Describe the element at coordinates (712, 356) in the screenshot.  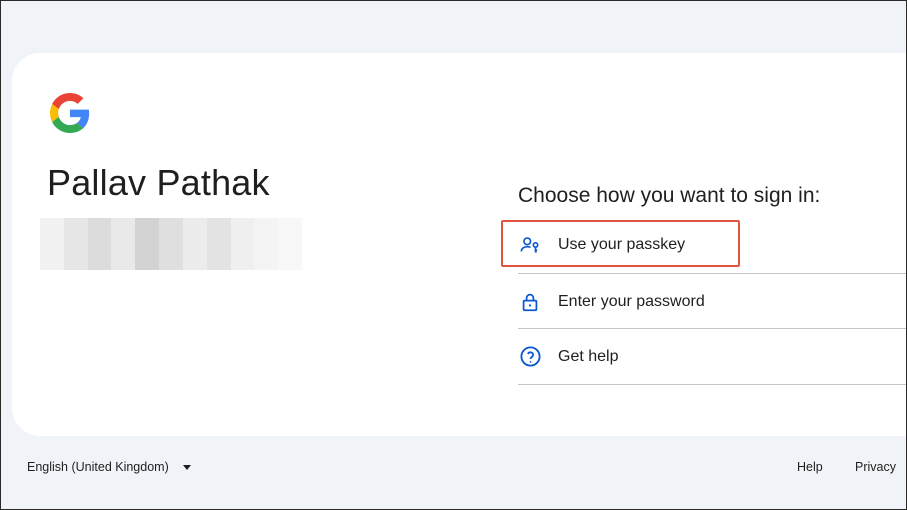
I see `get-help-option: Get help` at that location.